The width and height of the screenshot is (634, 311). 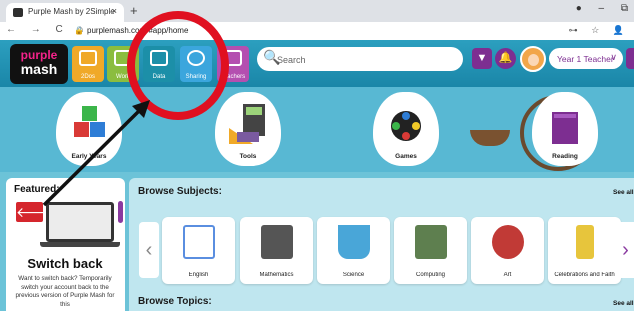 What do you see at coordinates (624, 8) in the screenshot?
I see `restore-icon: ⧉` at bounding box center [624, 8].